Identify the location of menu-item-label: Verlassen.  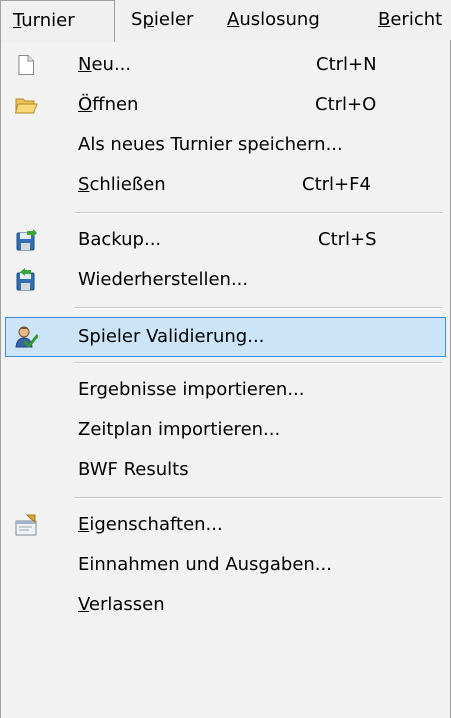
(121, 604).